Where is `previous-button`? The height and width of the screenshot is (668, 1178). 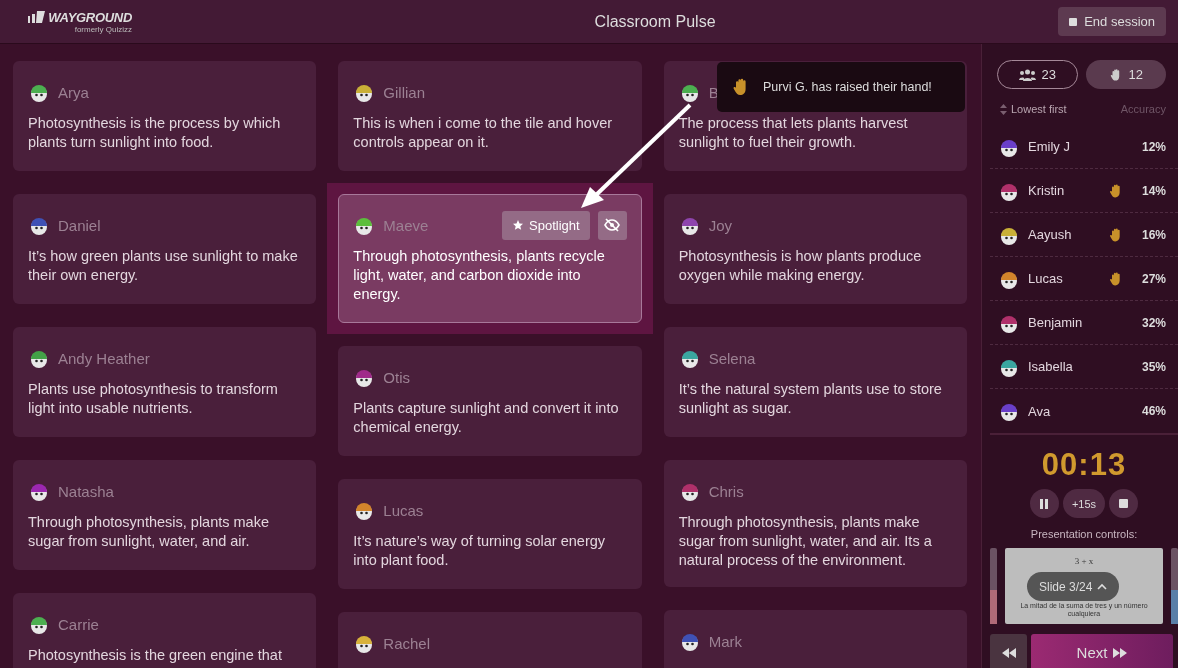
previous-button is located at coordinates (1008, 651).